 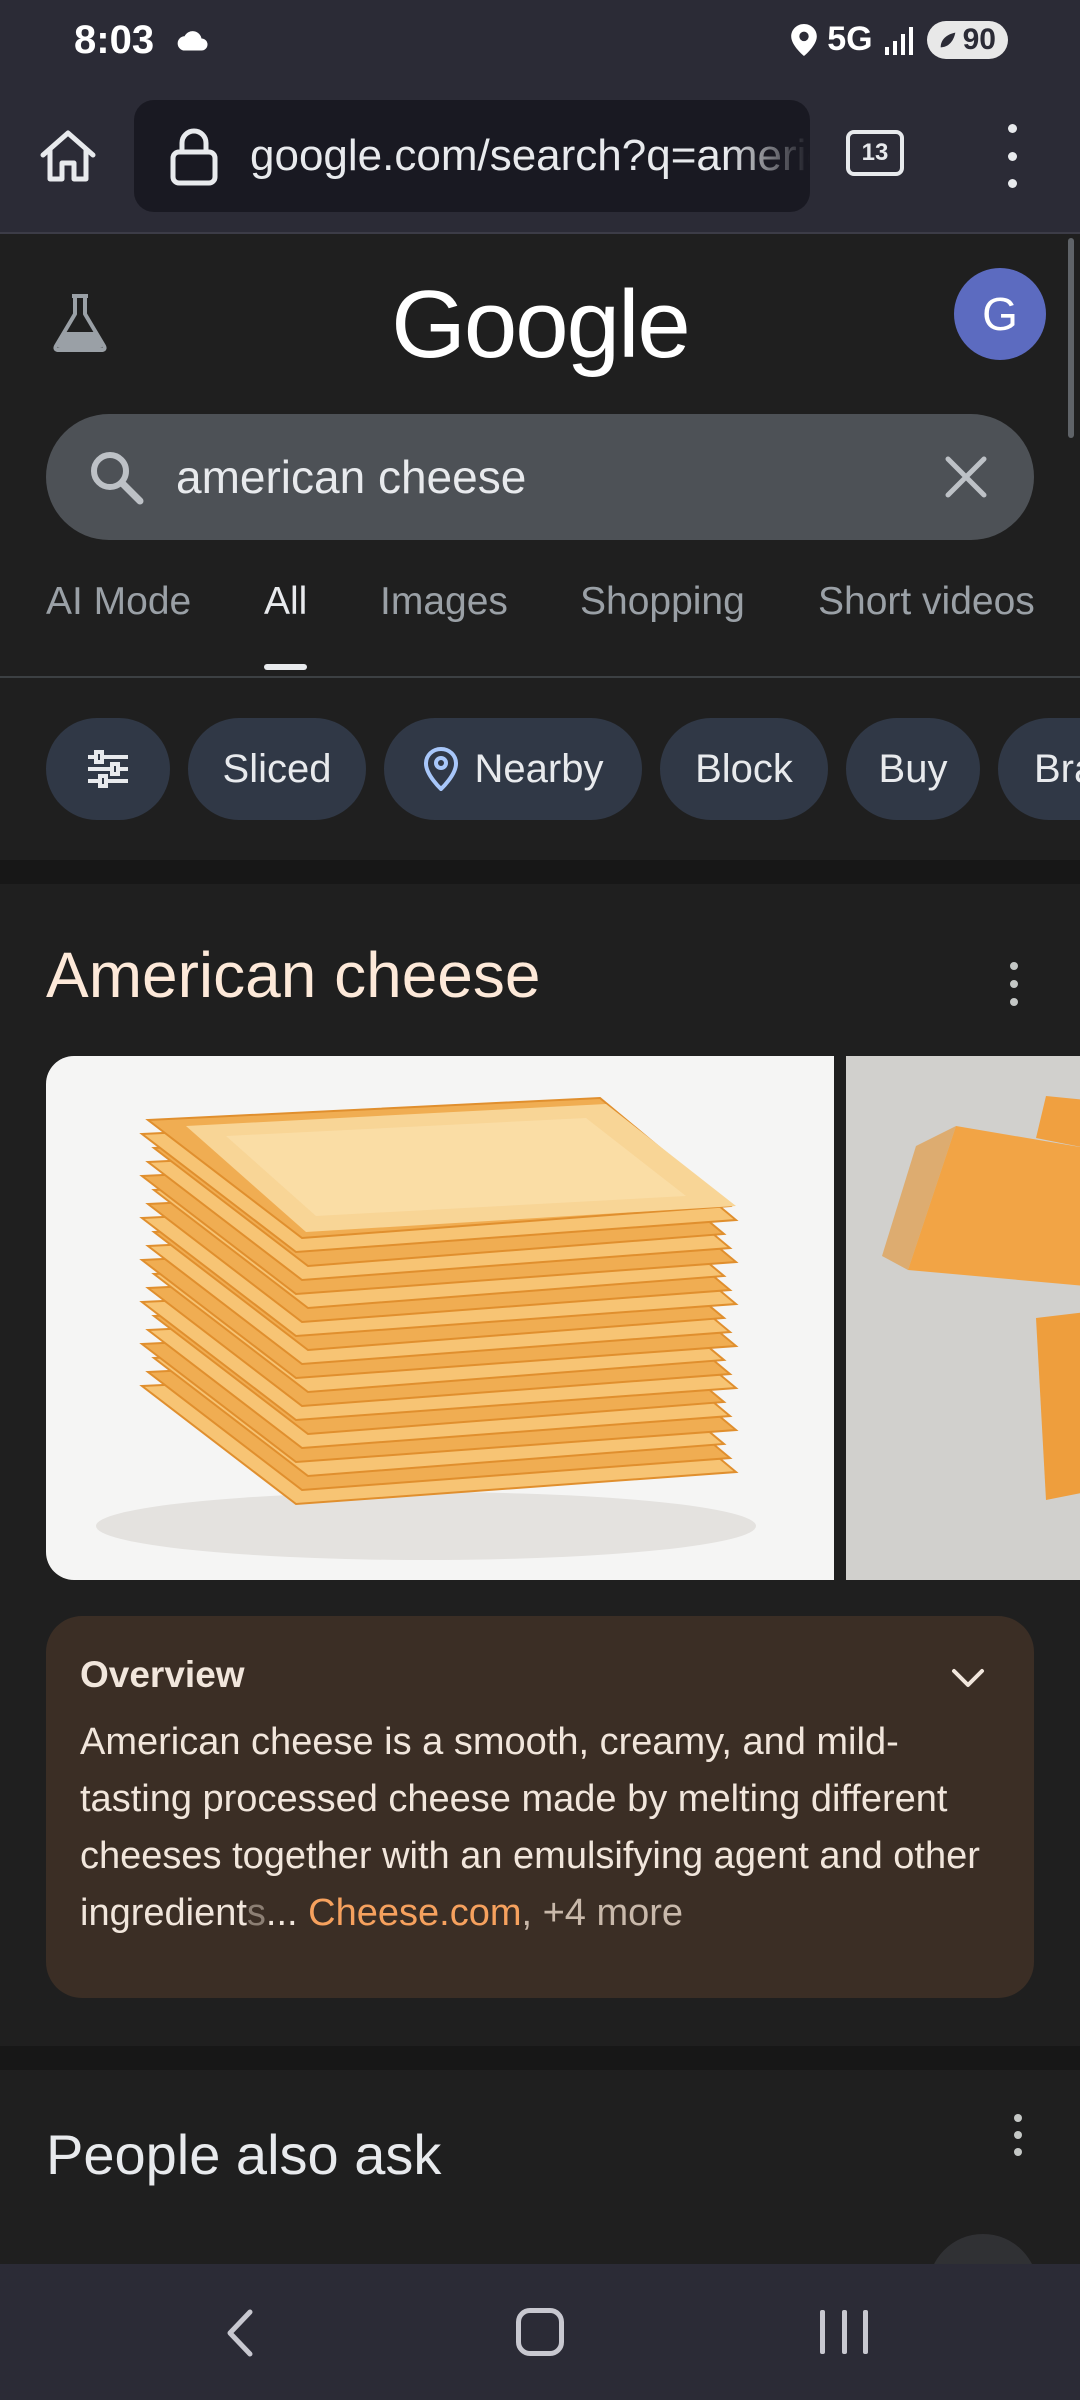 What do you see at coordinates (114, 40) in the screenshot?
I see `status-time: 8:03` at bounding box center [114, 40].